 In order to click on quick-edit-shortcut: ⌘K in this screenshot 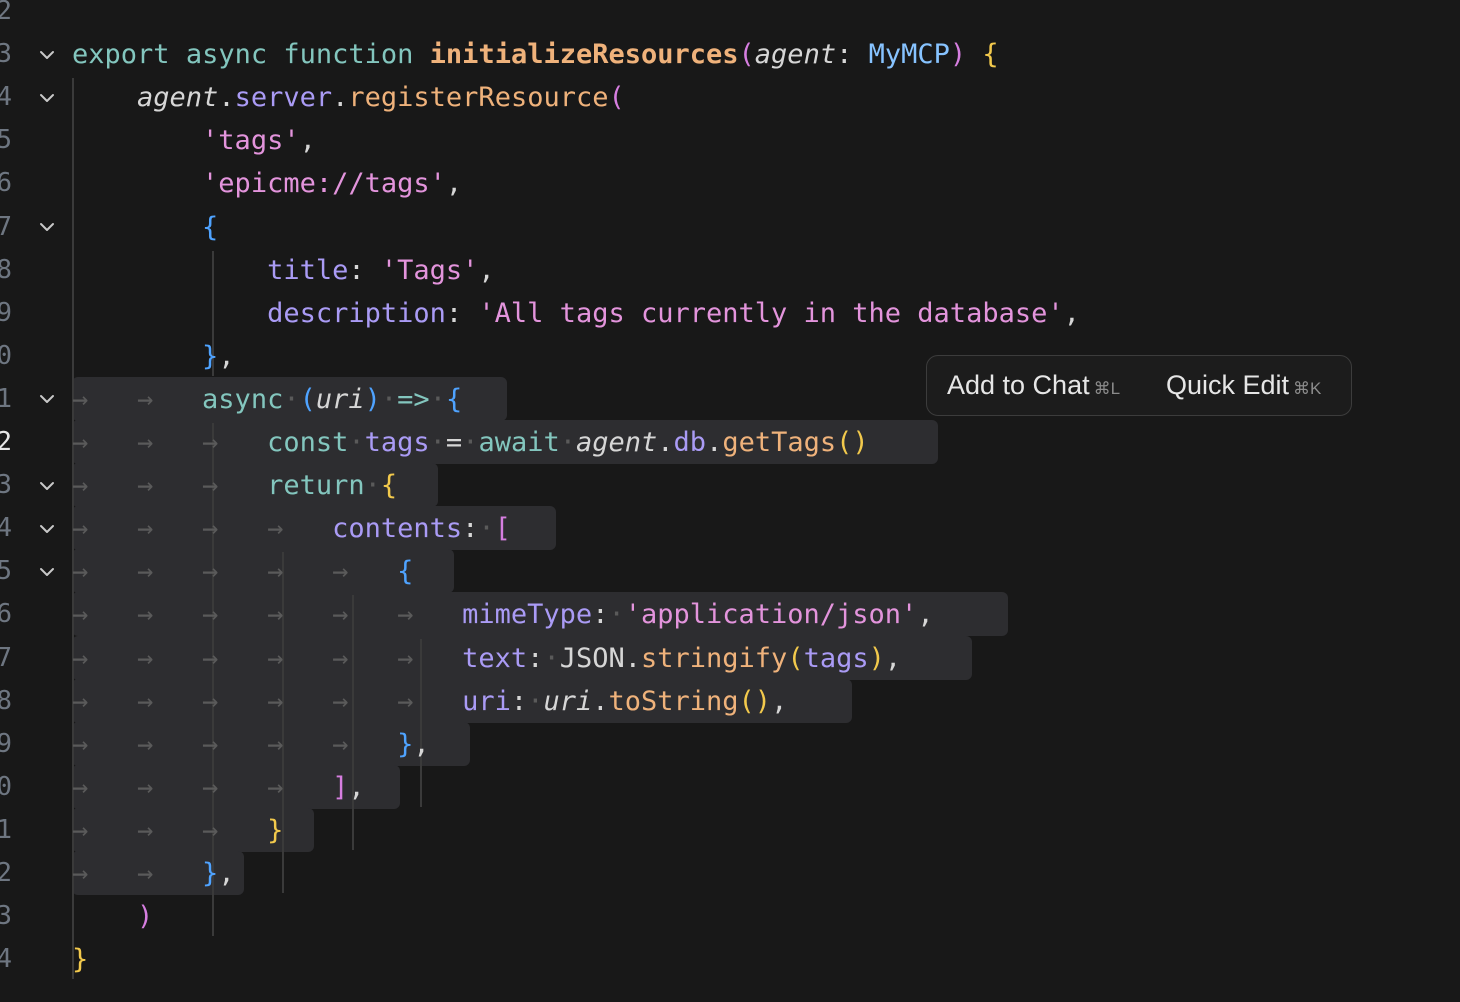, I will do `click(1307, 388)`.